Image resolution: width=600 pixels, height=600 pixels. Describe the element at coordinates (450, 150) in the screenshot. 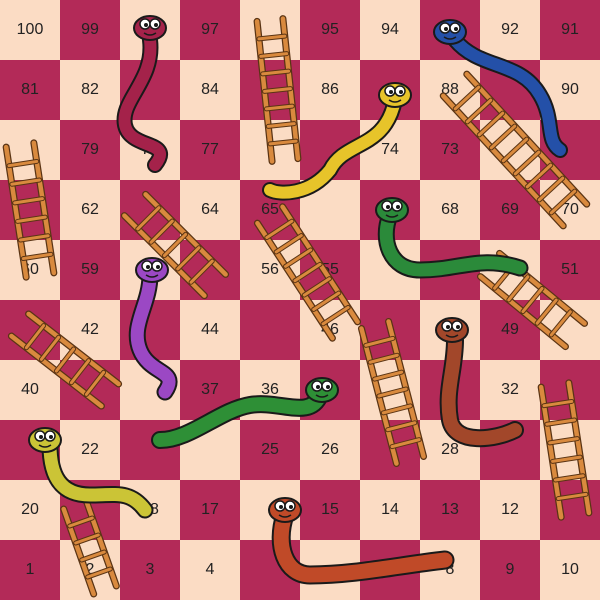

I see `board-square: 73` at that location.